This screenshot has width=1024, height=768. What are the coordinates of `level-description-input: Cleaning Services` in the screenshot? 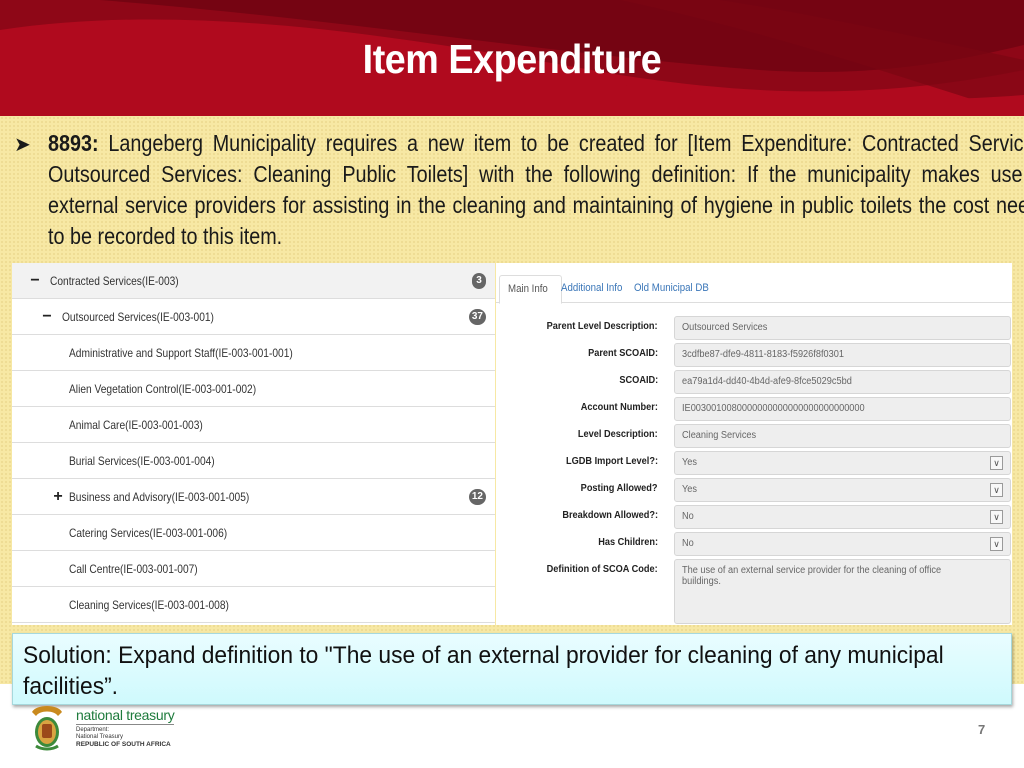 It's located at (842, 436).